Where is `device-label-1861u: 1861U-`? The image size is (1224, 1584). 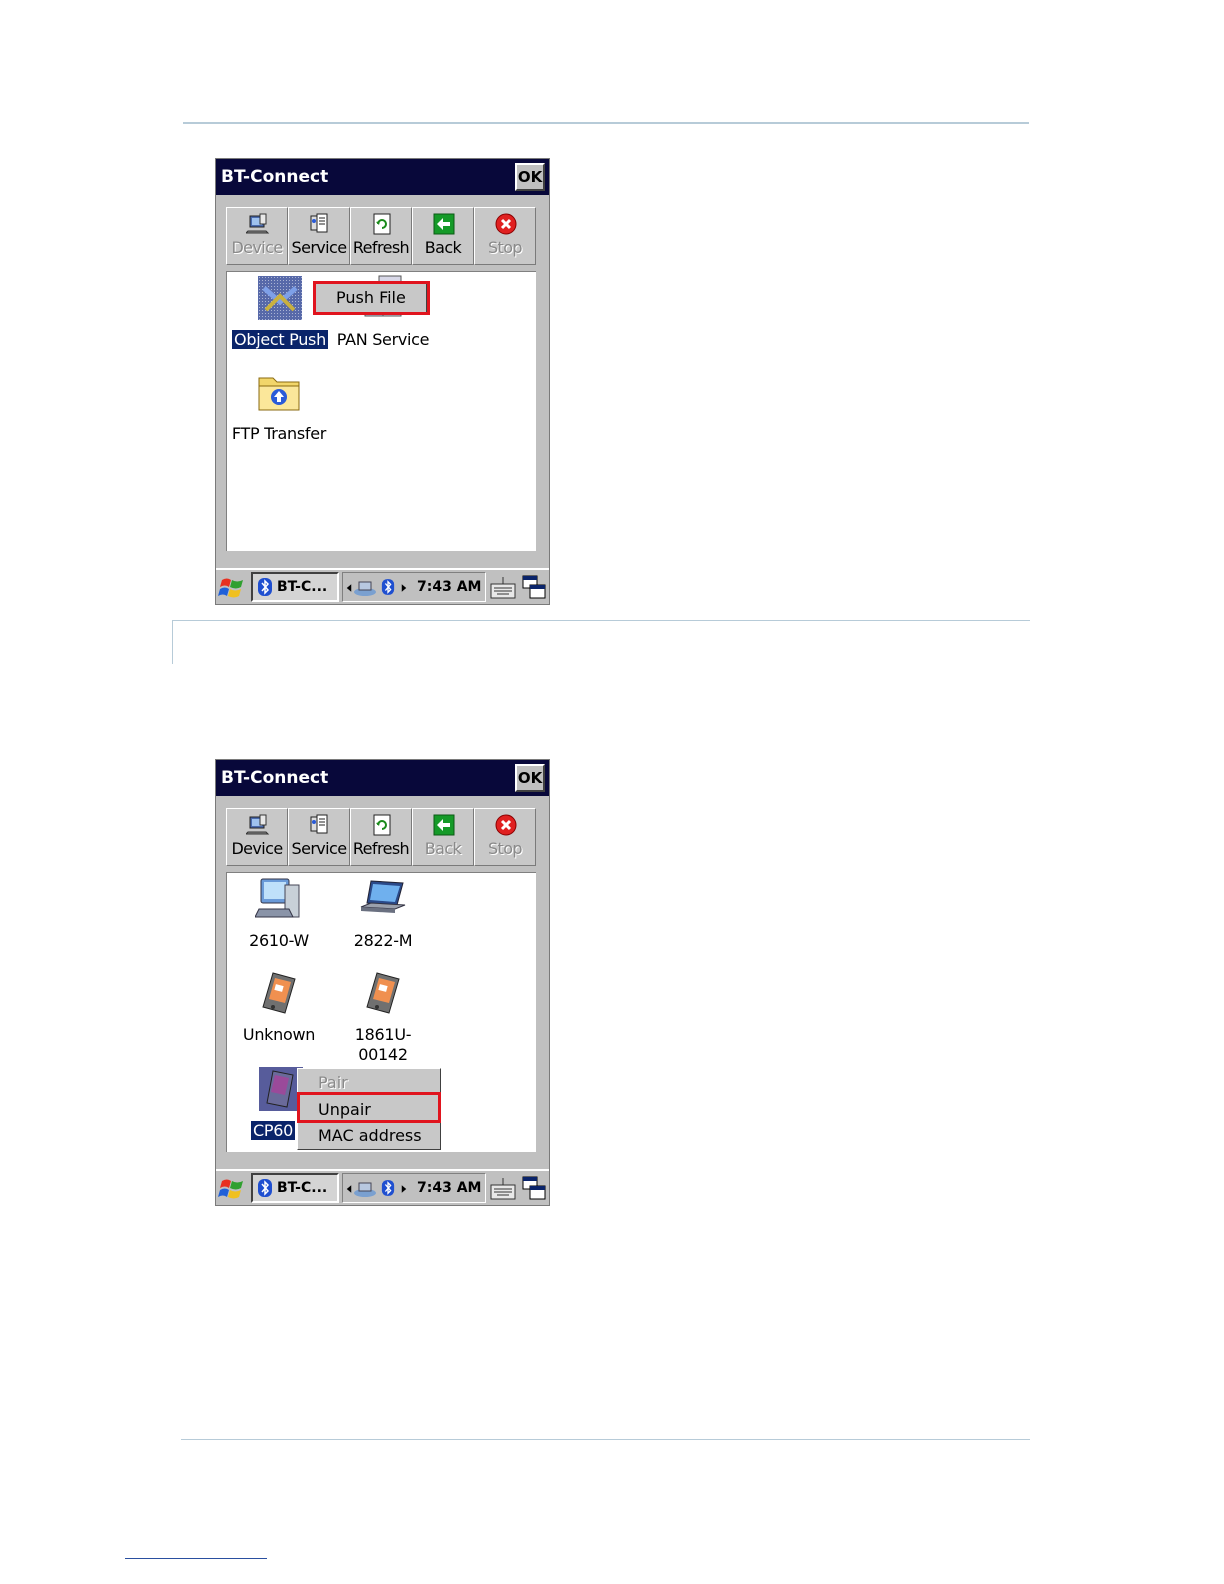 device-label-1861u: 1861U- is located at coordinates (383, 1034).